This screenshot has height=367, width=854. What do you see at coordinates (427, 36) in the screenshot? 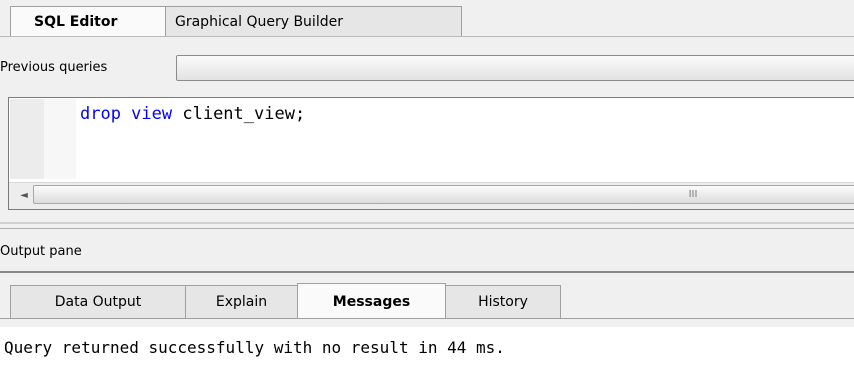
I see `tab-strip-border` at bounding box center [427, 36].